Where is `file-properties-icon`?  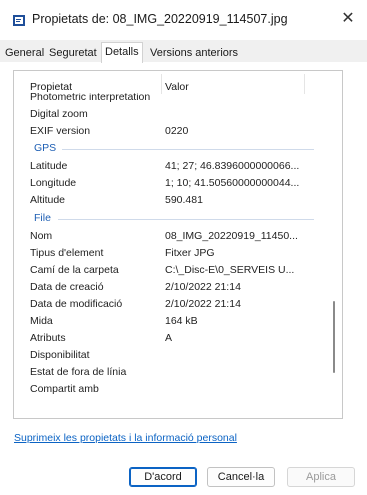 file-properties-icon is located at coordinates (19, 20).